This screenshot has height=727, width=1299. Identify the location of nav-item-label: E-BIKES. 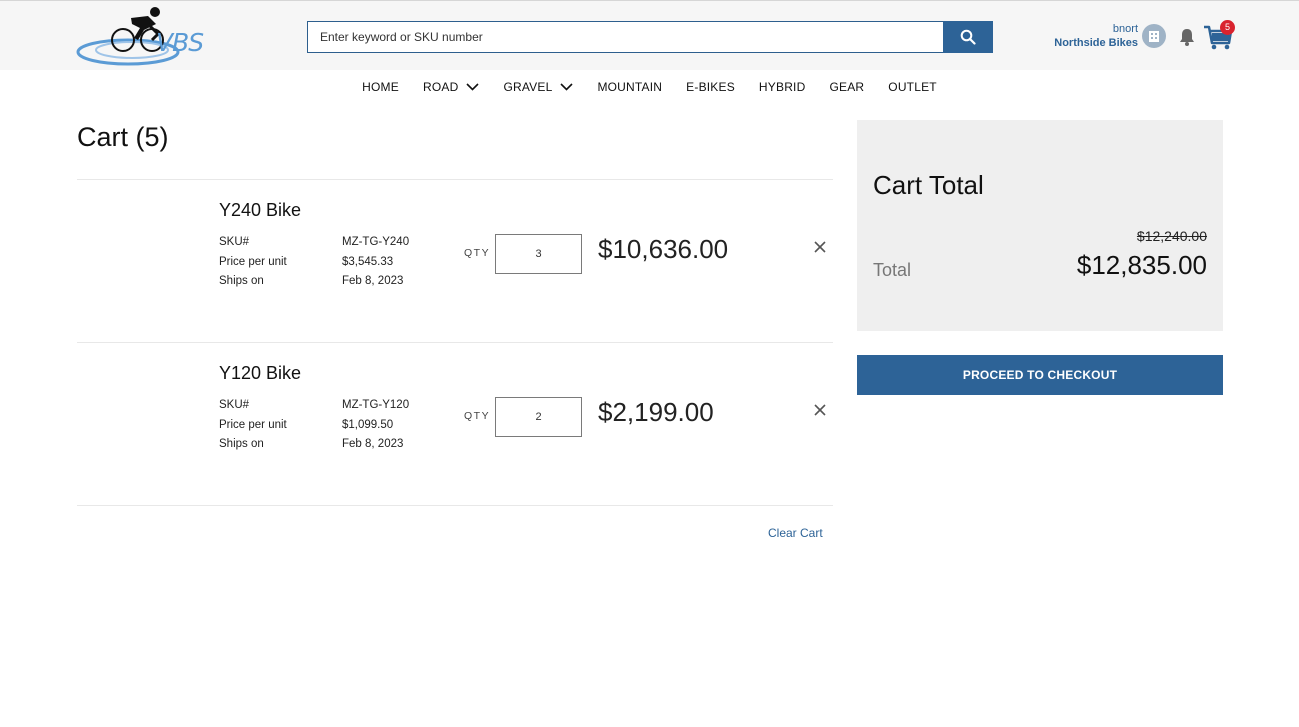
(710, 87).